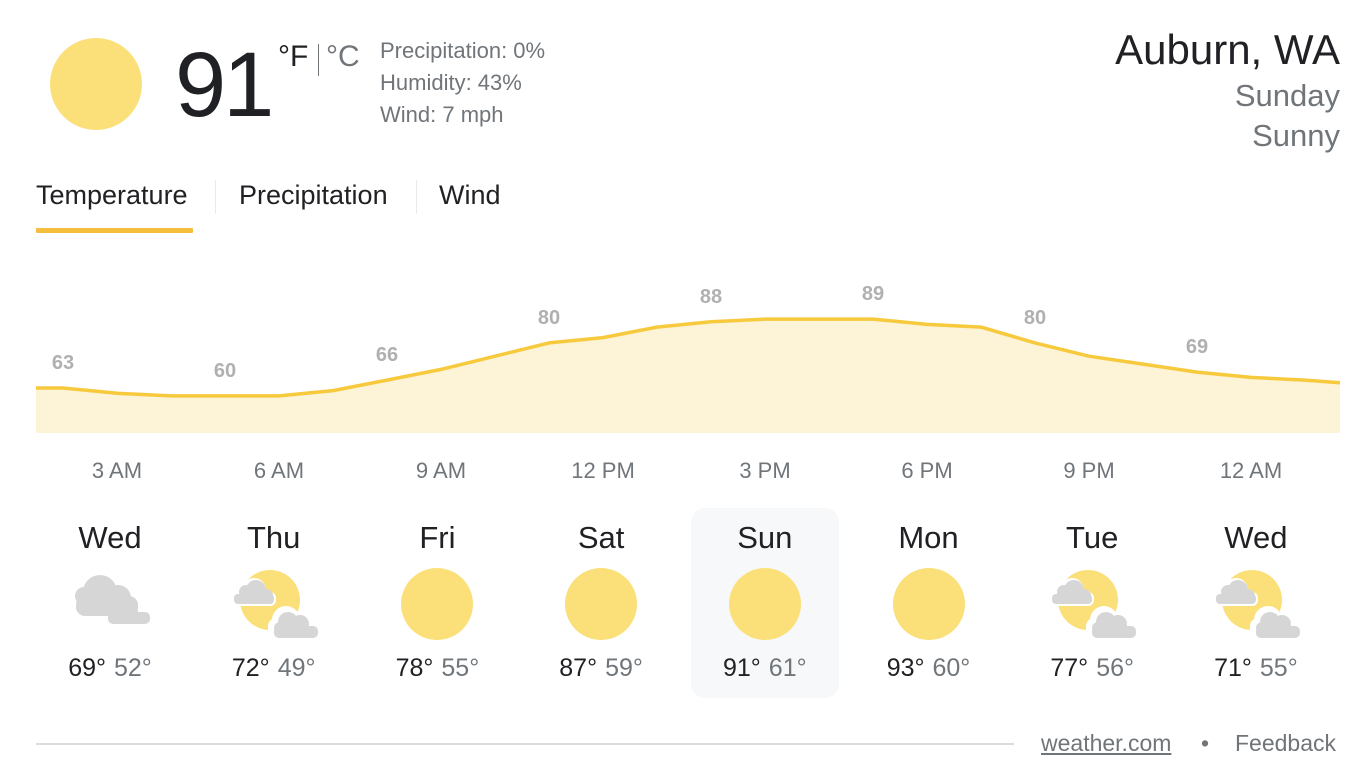 This screenshot has width=1370, height=772. What do you see at coordinates (1092, 668) in the screenshot?
I see `day-temperatures: 77° 56°` at bounding box center [1092, 668].